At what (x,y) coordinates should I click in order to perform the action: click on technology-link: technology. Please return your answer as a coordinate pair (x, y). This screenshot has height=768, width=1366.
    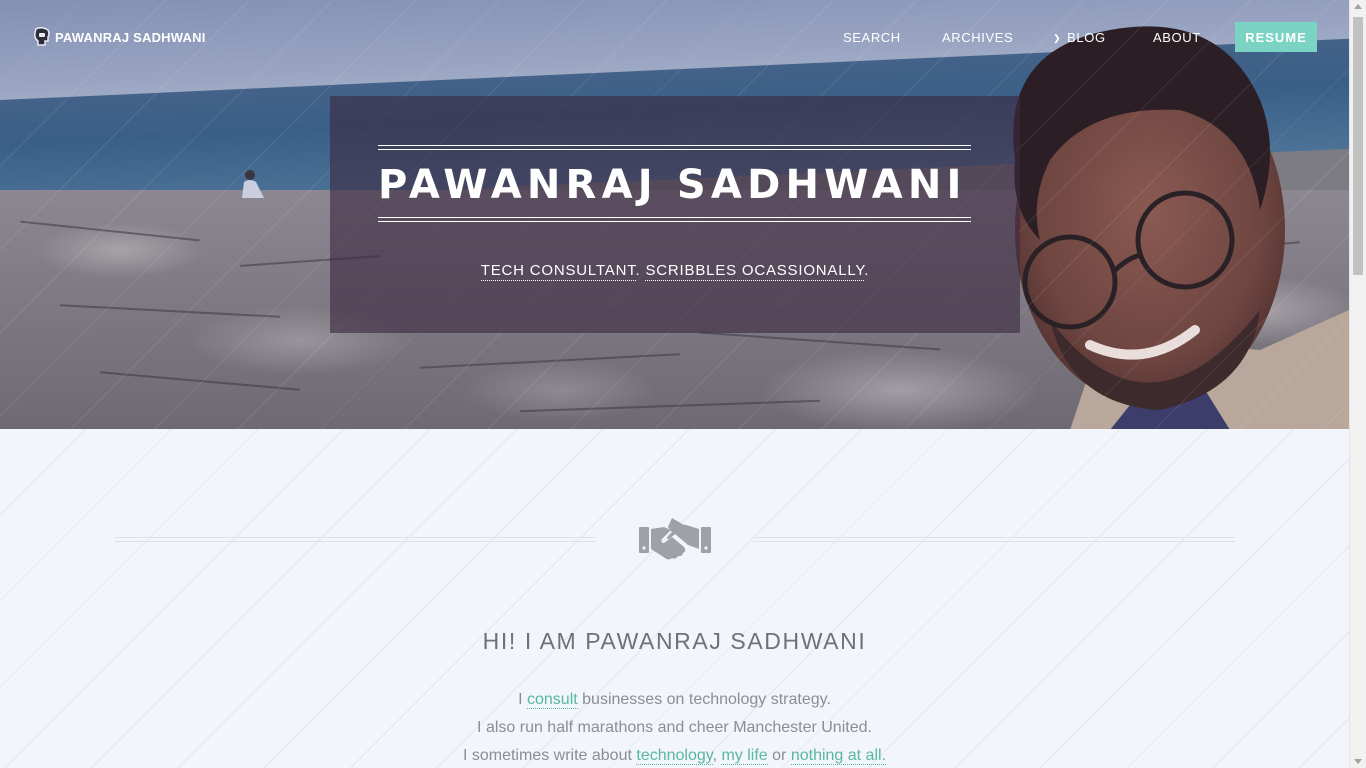
    Looking at the image, I should click on (674, 756).